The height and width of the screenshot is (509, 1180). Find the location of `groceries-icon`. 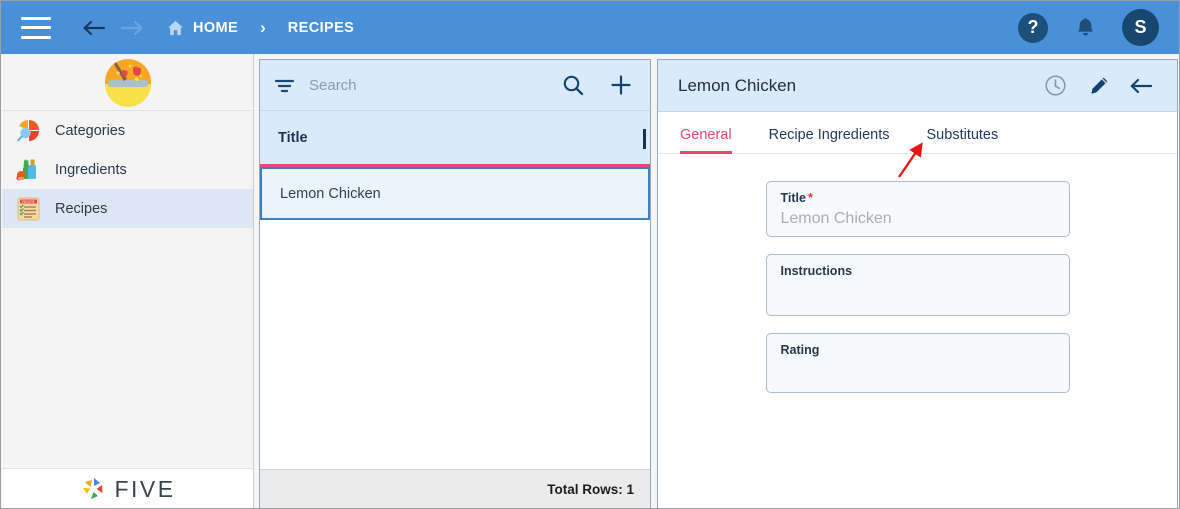

groceries-icon is located at coordinates (28, 169).